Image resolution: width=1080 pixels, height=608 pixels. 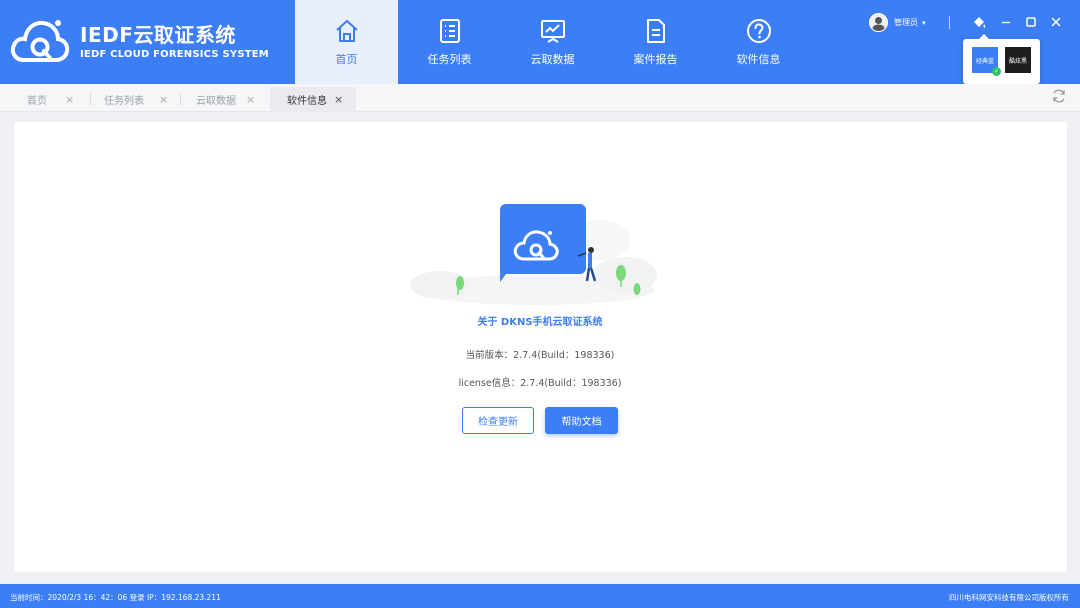 I want to click on license-info: license信息：2.7.4(Build：198336), so click(x=540, y=383).